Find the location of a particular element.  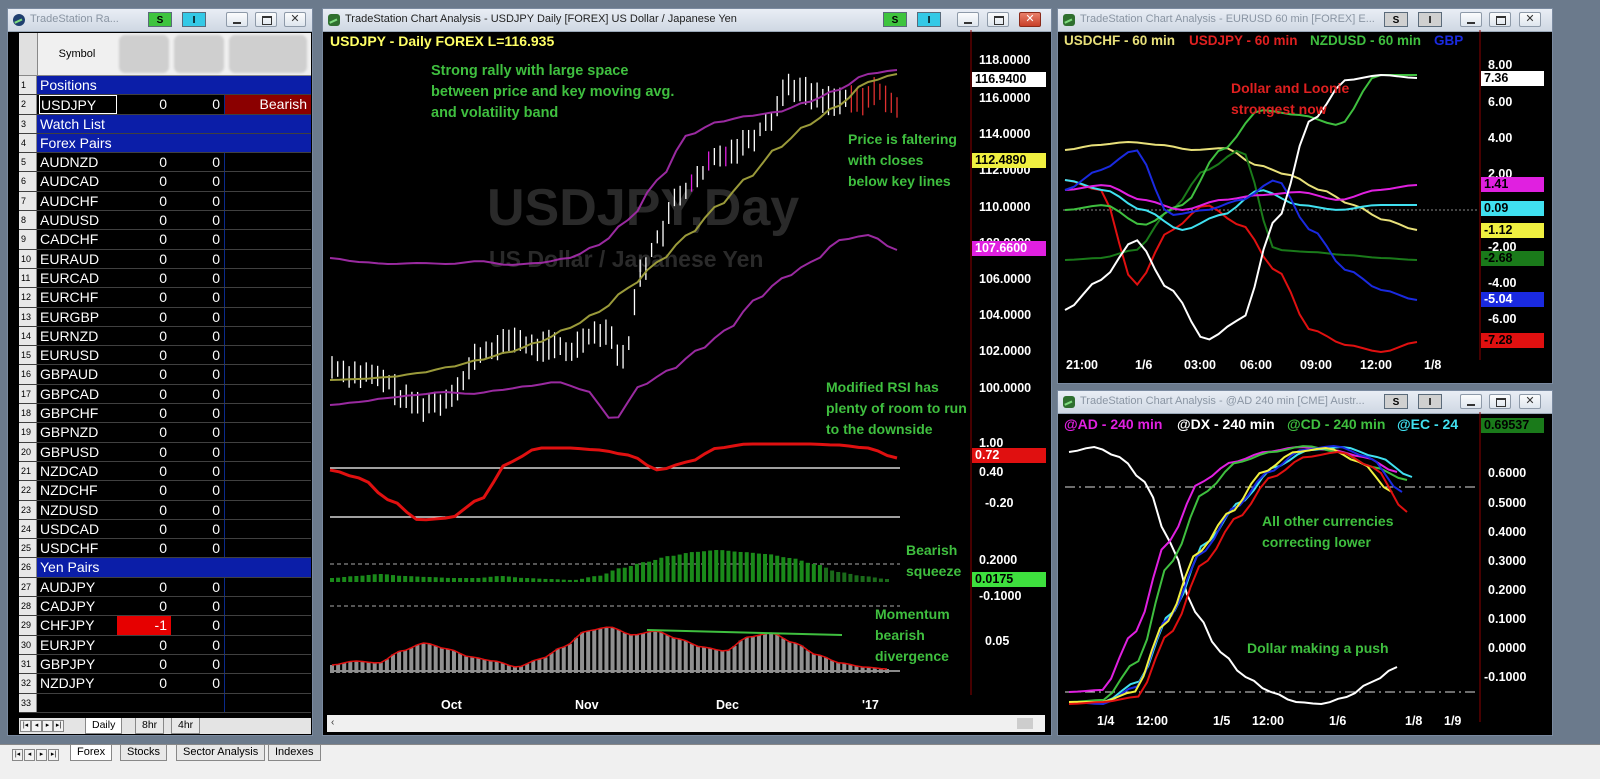

symbol-row: 20 GBPUSD 0 0 is located at coordinates (165, 452).